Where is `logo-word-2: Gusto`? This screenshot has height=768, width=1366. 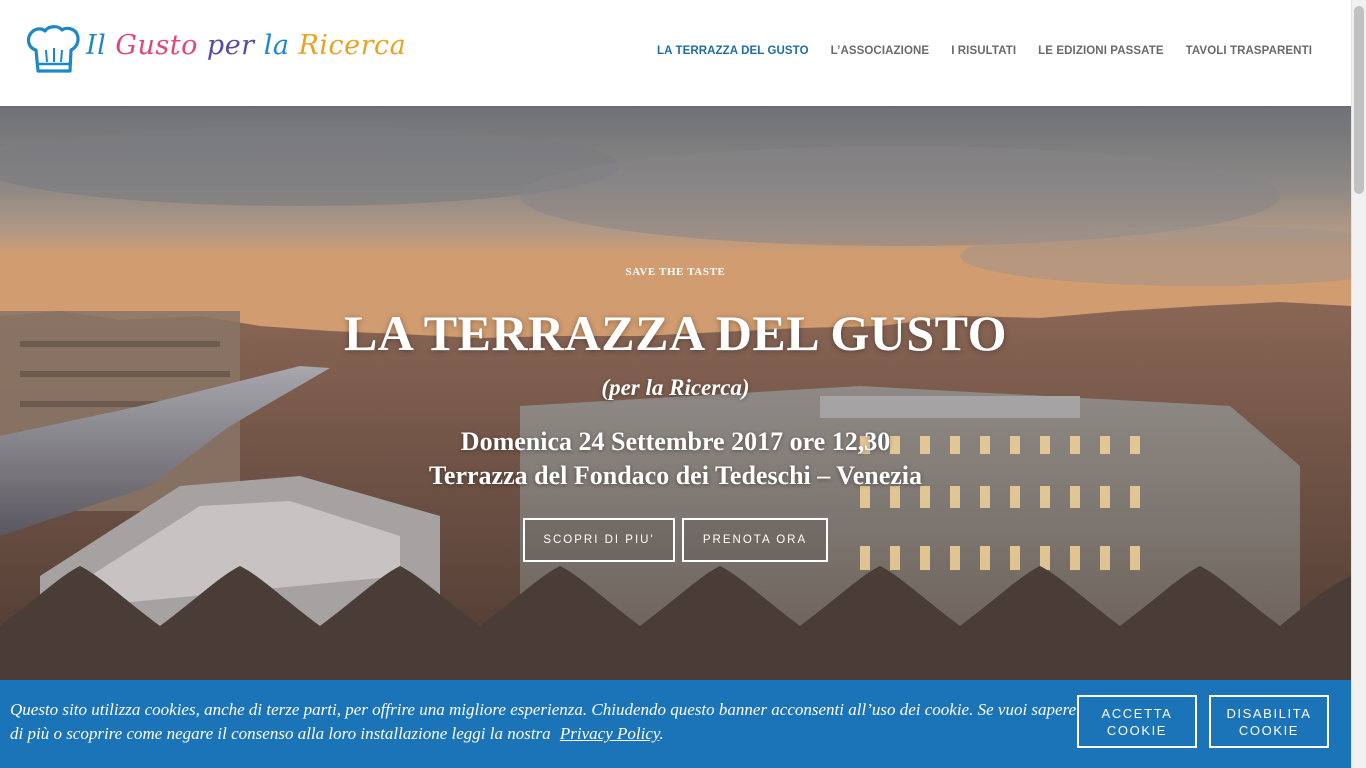
logo-word-2: Gusto is located at coordinates (156, 45).